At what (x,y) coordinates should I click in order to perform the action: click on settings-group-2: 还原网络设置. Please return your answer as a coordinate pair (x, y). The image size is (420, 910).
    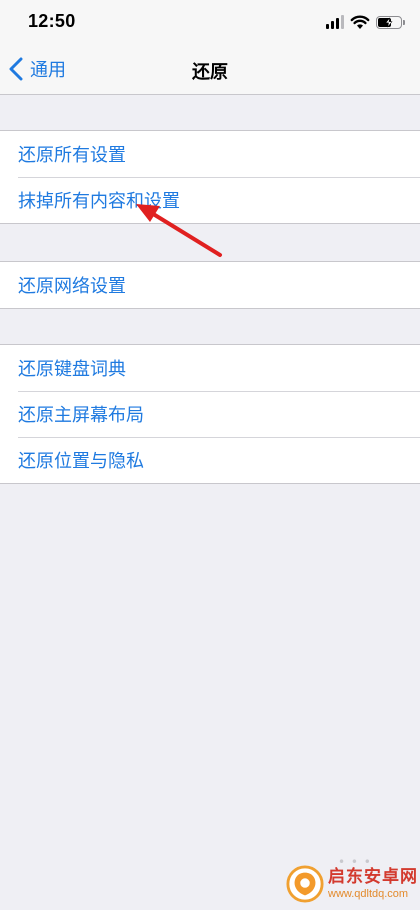
    Looking at the image, I should click on (210, 285).